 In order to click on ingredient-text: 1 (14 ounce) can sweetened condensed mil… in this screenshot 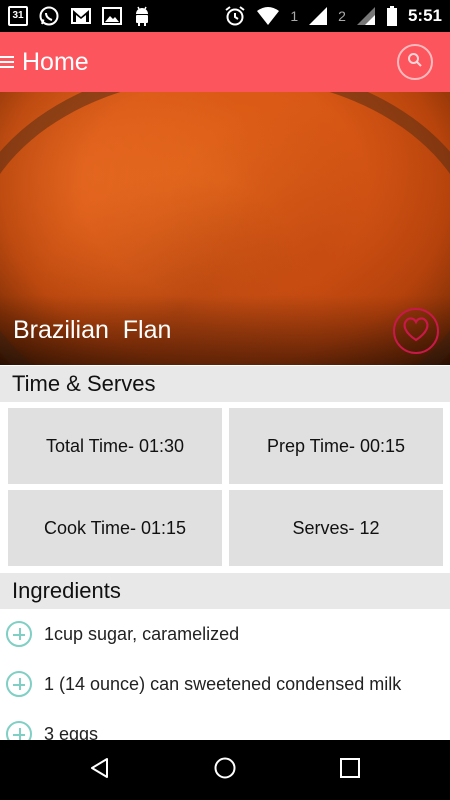, I will do `click(223, 683)`.